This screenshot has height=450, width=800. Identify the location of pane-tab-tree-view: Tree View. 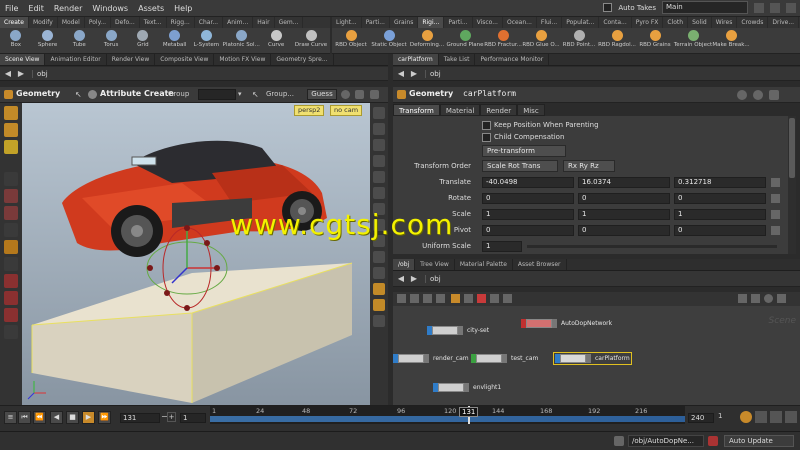
(435, 264).